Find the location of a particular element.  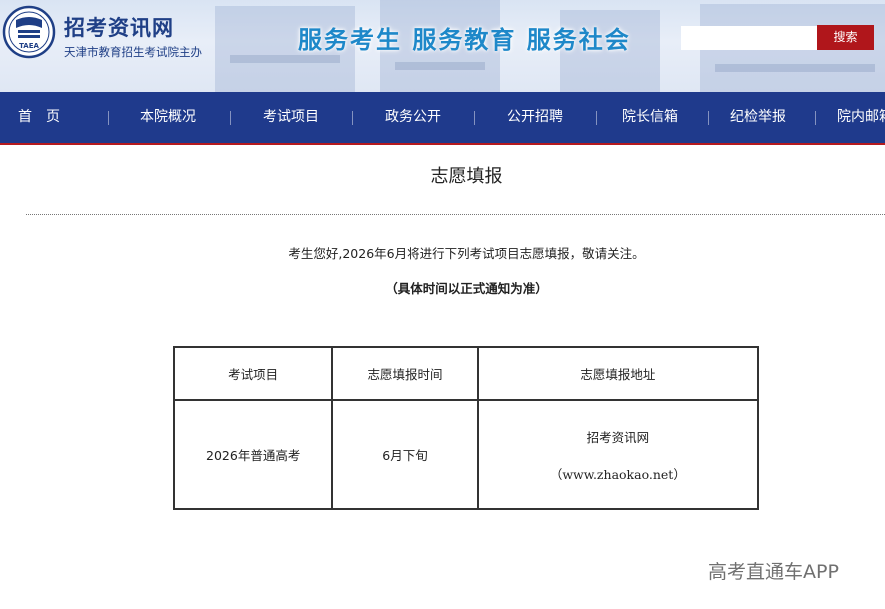

cell-address: 招考资讯网 （www.zhaokao.net） is located at coordinates (618, 454).